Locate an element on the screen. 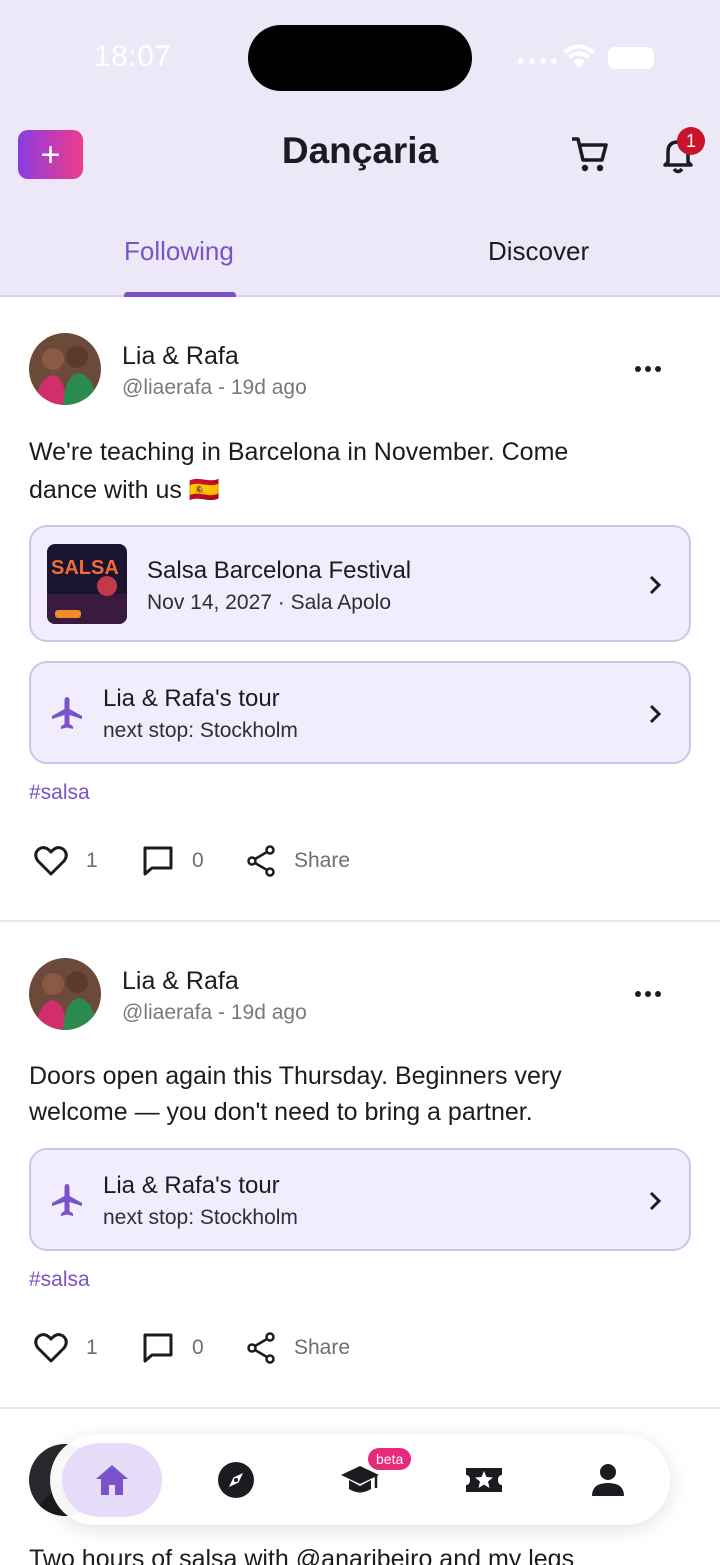 The width and height of the screenshot is (720, 1565). app-title: Dançaria is located at coordinates (360, 150).